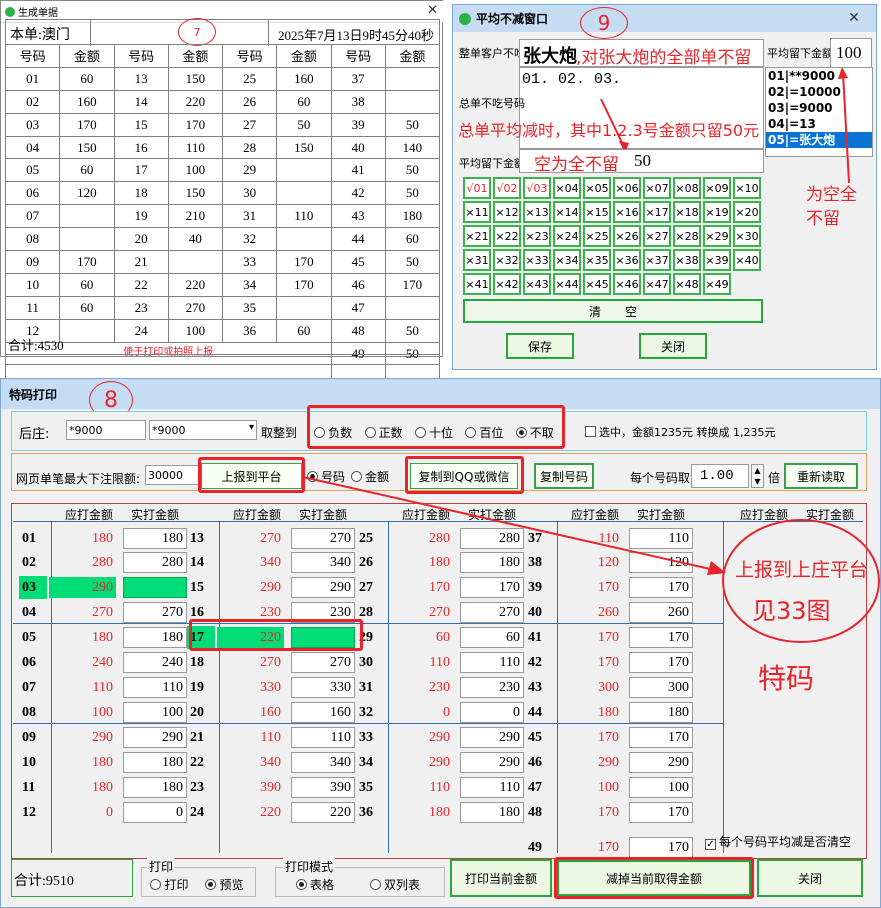 The height and width of the screenshot is (908, 881). What do you see at coordinates (155, 562) in the screenshot?
I see `actual-amount-input: 280` at bounding box center [155, 562].